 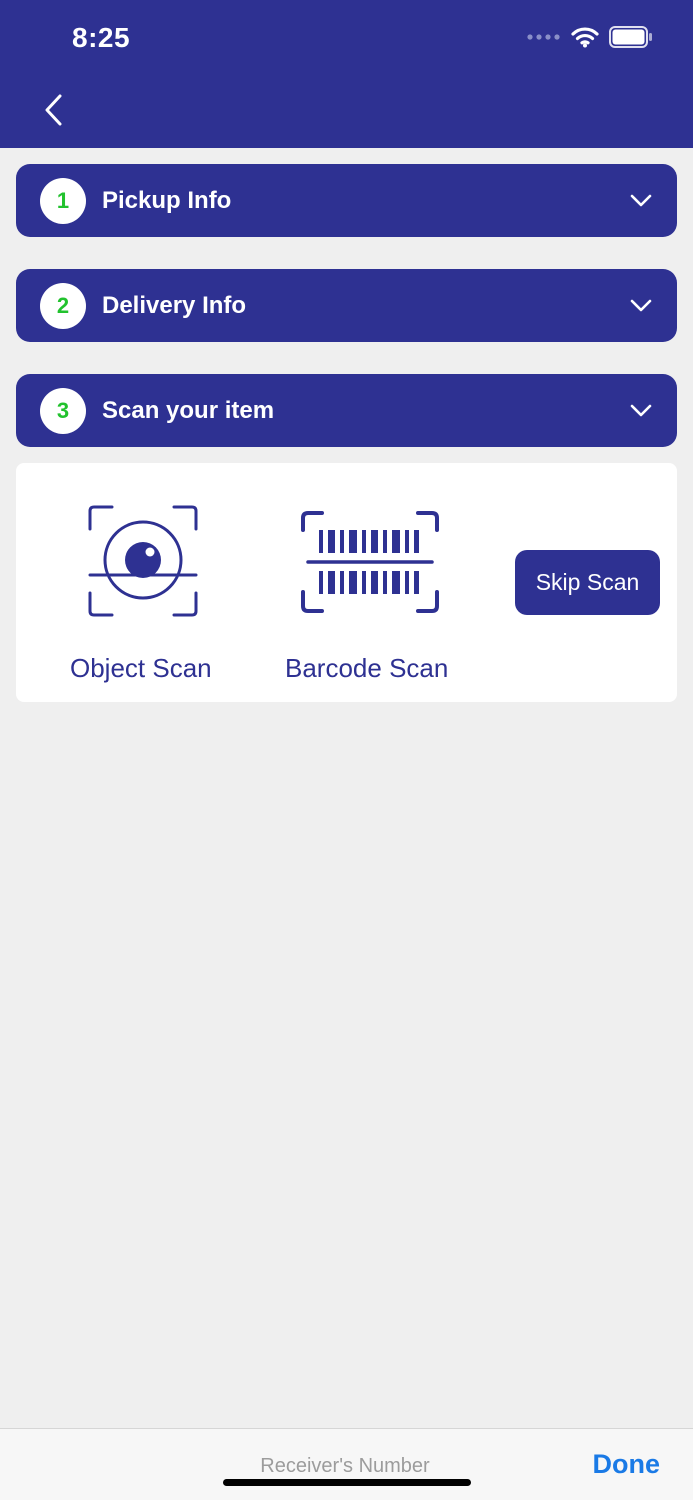 I want to click on wifi-icon, so click(x=585, y=37).